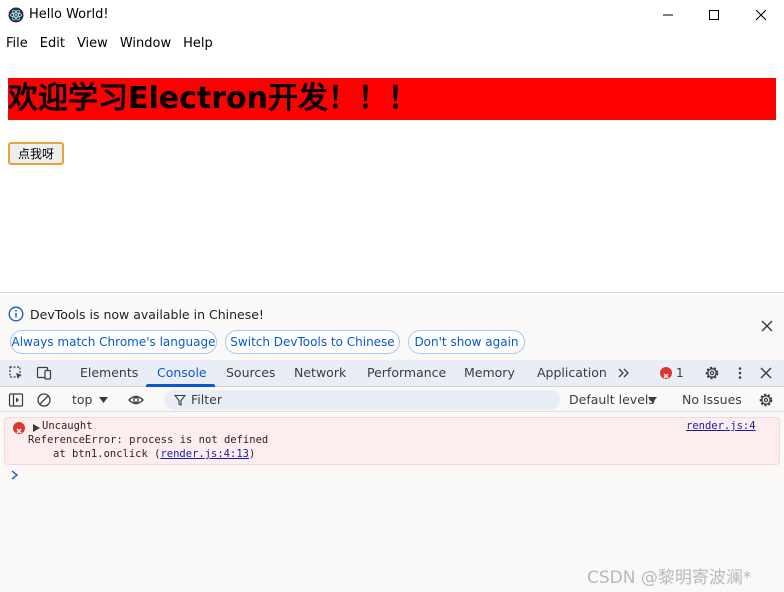 Image resolution: width=784 pixels, height=592 pixels. I want to click on click-me-button: 点我呀, so click(36, 153).